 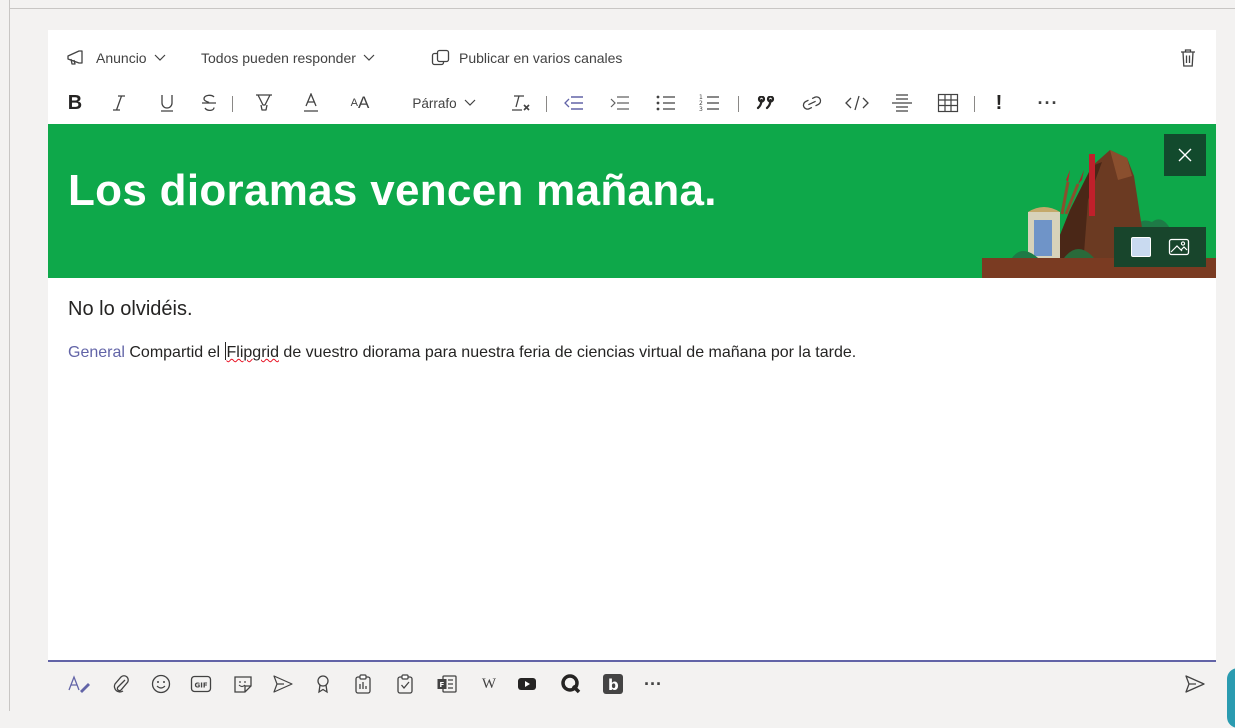 I want to click on italic-icon, so click(x=119, y=103).